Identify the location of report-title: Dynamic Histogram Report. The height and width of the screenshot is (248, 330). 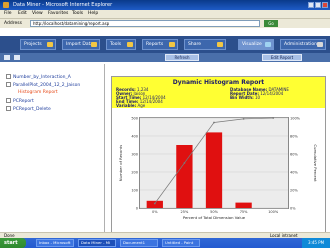
(218, 82).